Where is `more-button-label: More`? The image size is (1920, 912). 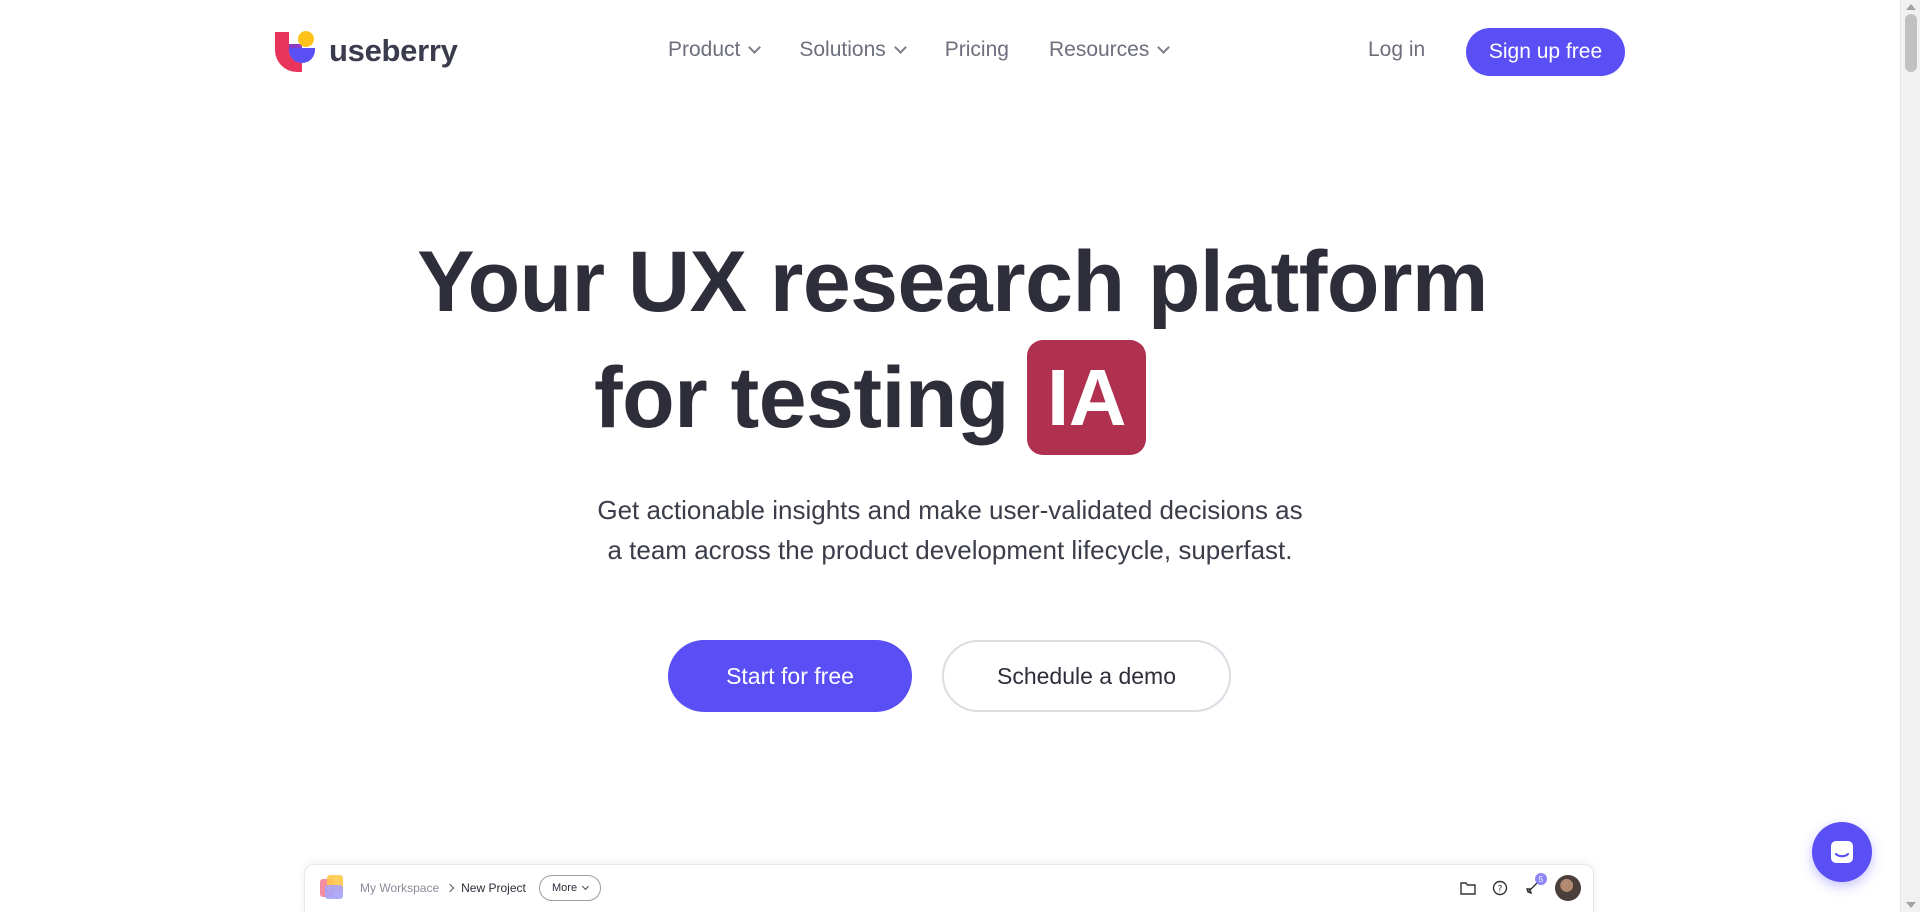
more-button-label: More is located at coordinates (565, 888).